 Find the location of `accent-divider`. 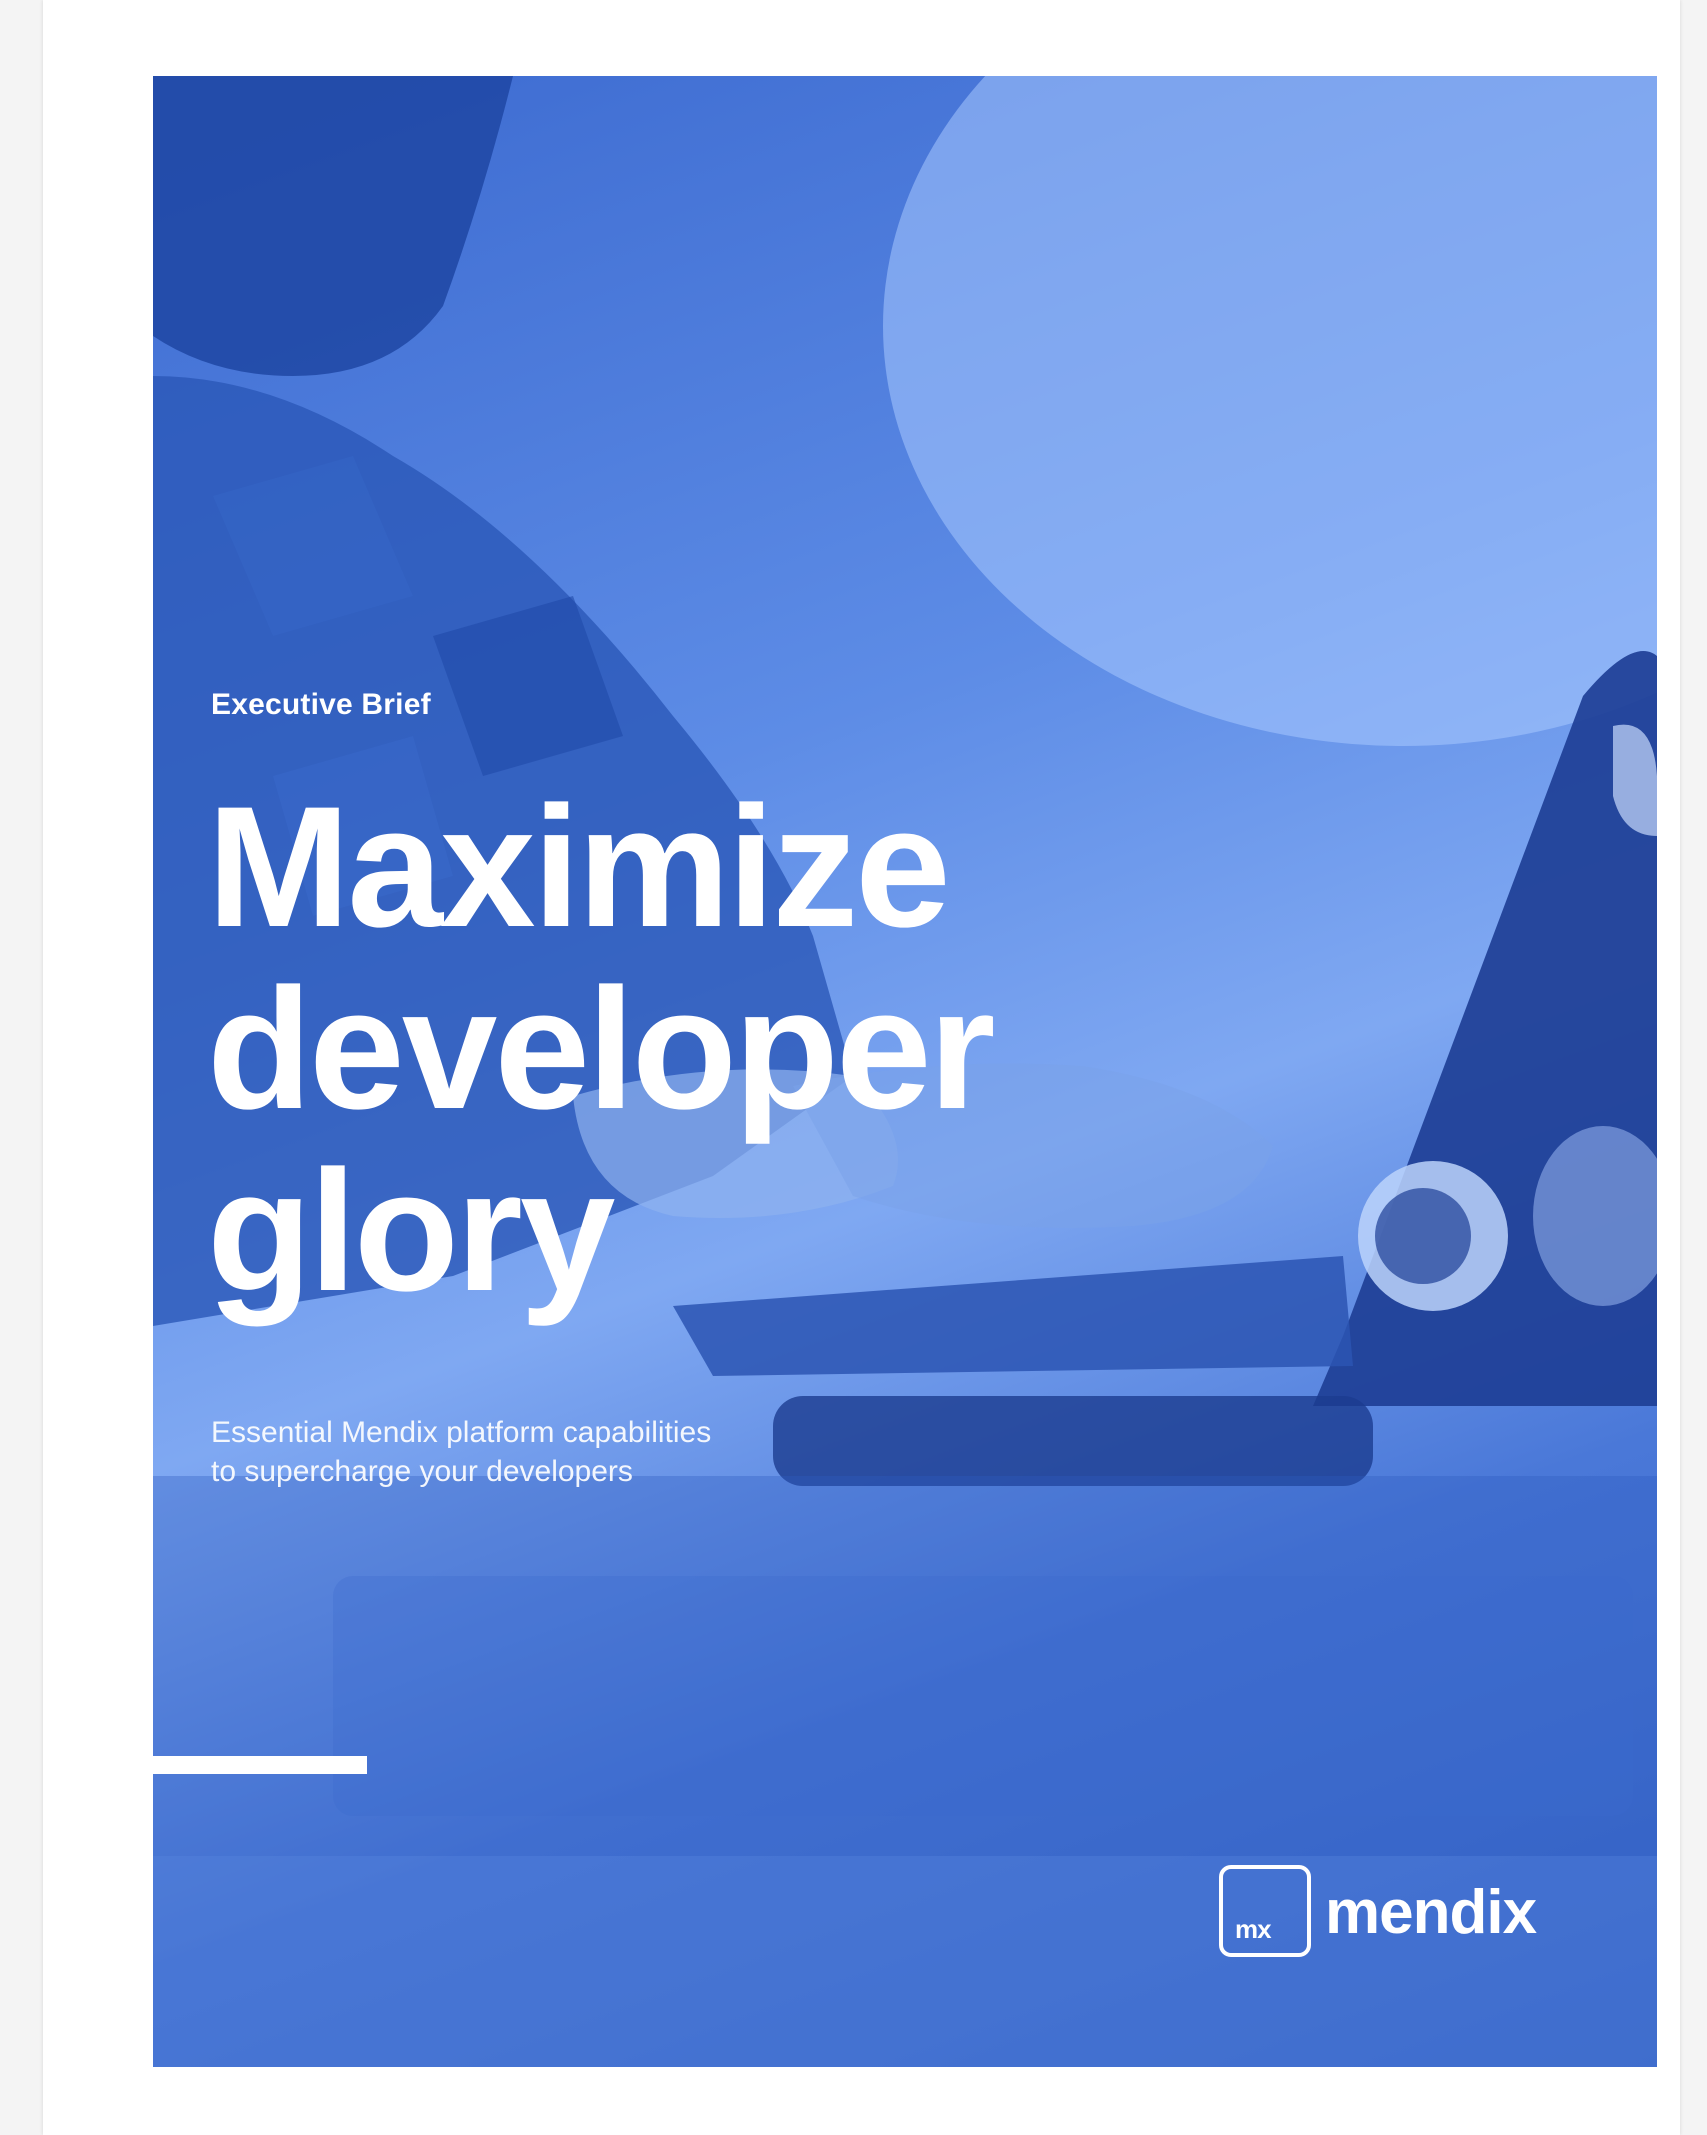

accent-divider is located at coordinates (260, 1765).